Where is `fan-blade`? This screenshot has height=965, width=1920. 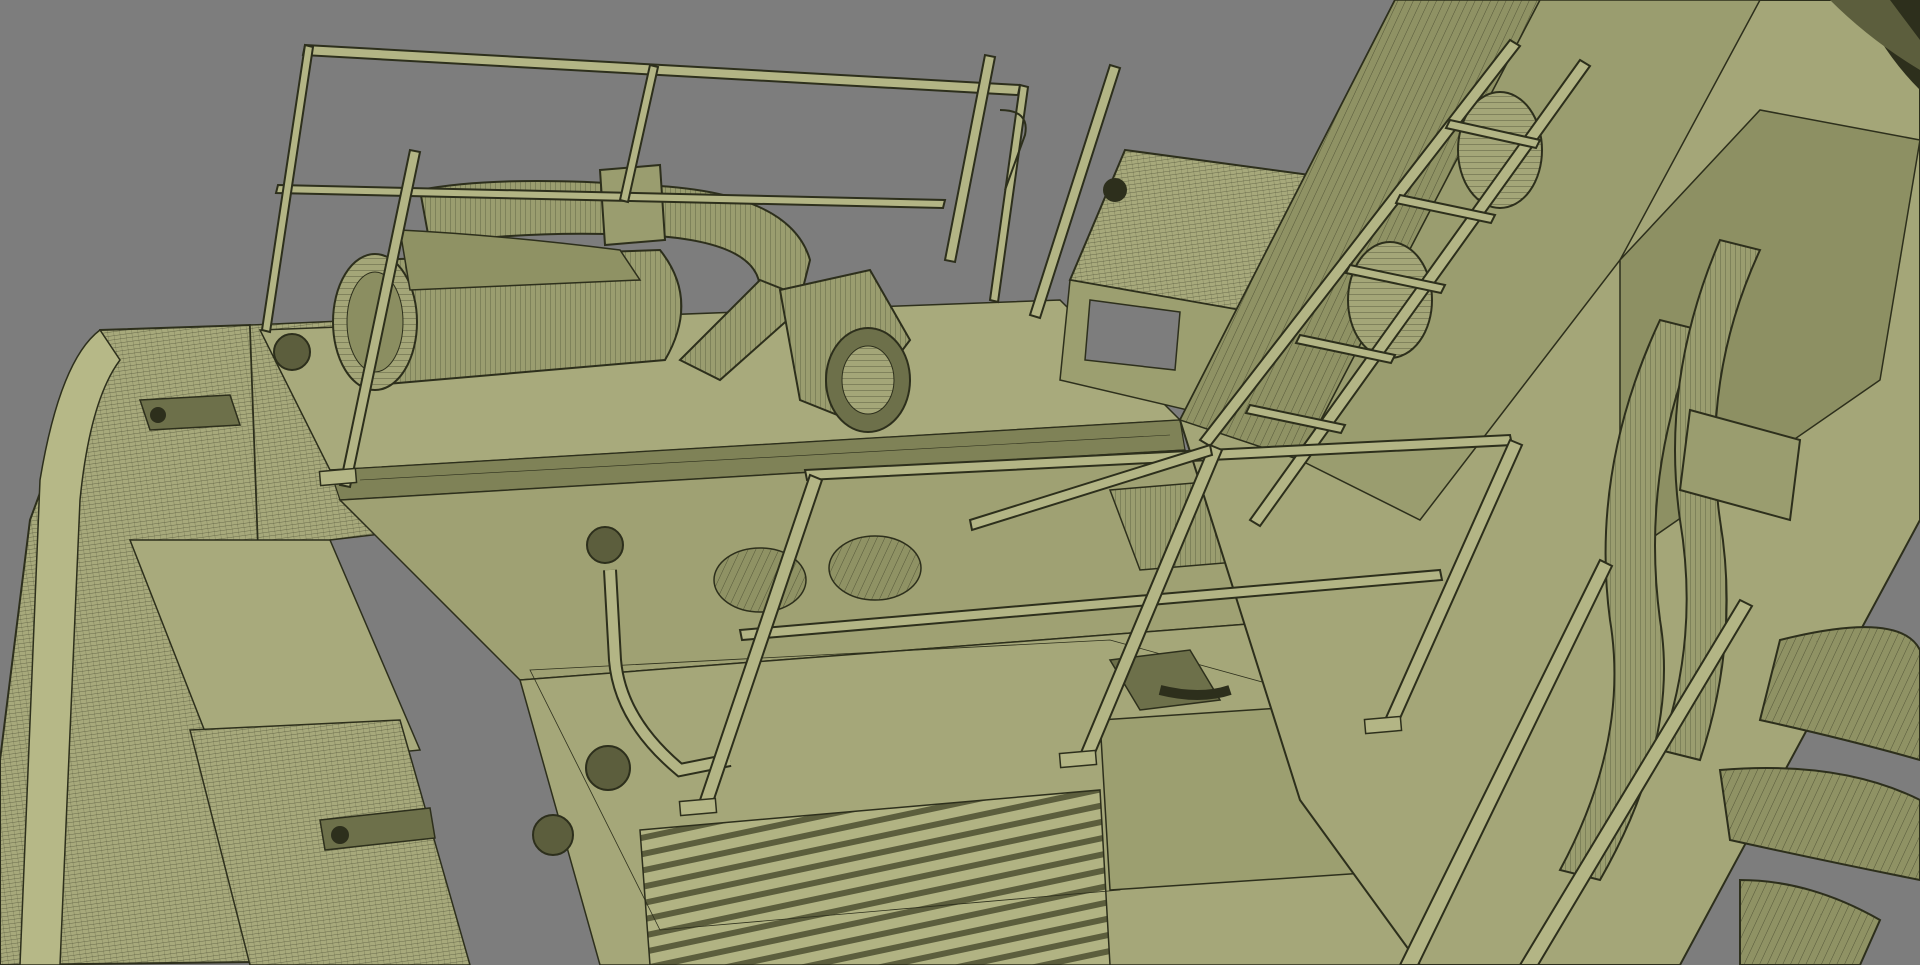 fan-blade is located at coordinates (1819, 824).